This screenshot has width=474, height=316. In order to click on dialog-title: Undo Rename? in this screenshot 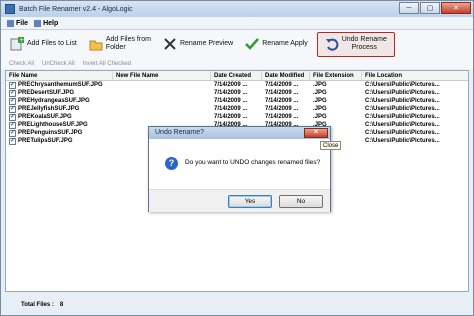, I will do `click(239, 133)`.